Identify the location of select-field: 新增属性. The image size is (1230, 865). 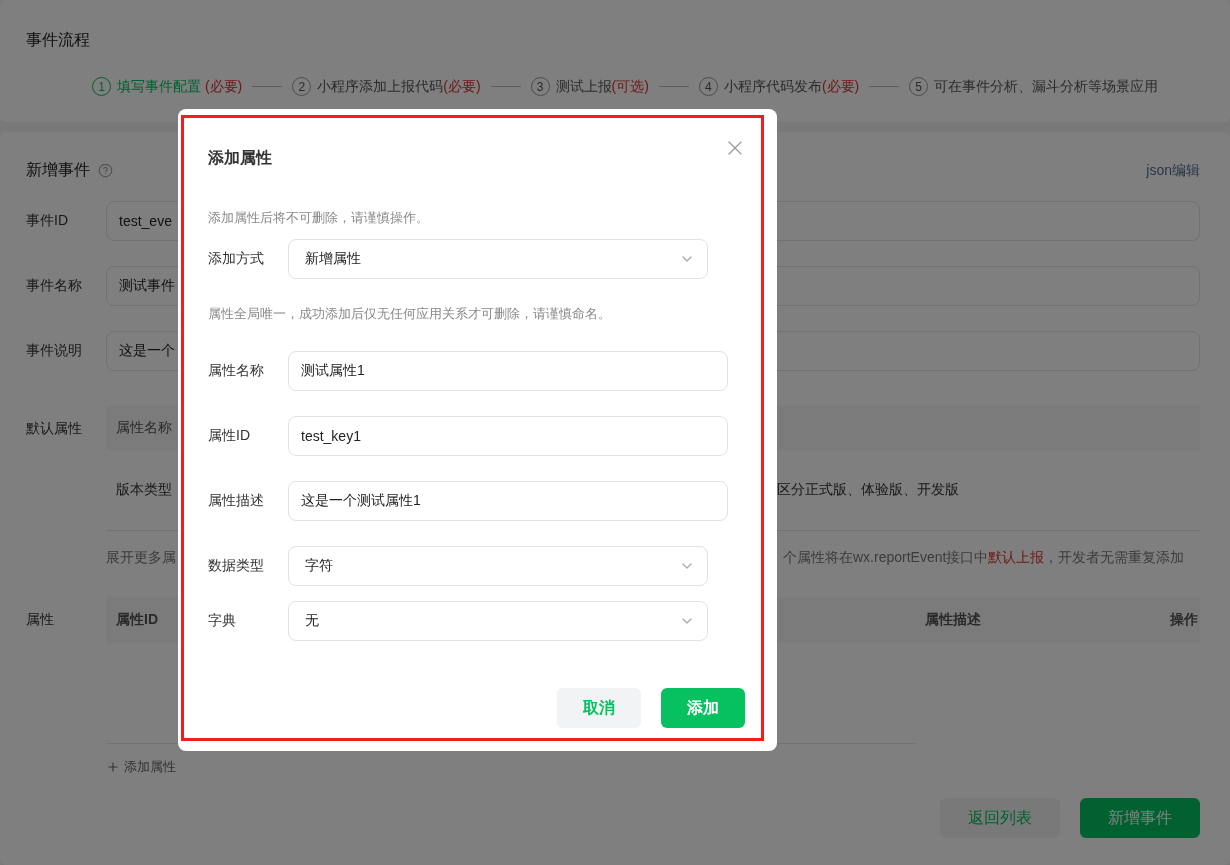
(498, 259).